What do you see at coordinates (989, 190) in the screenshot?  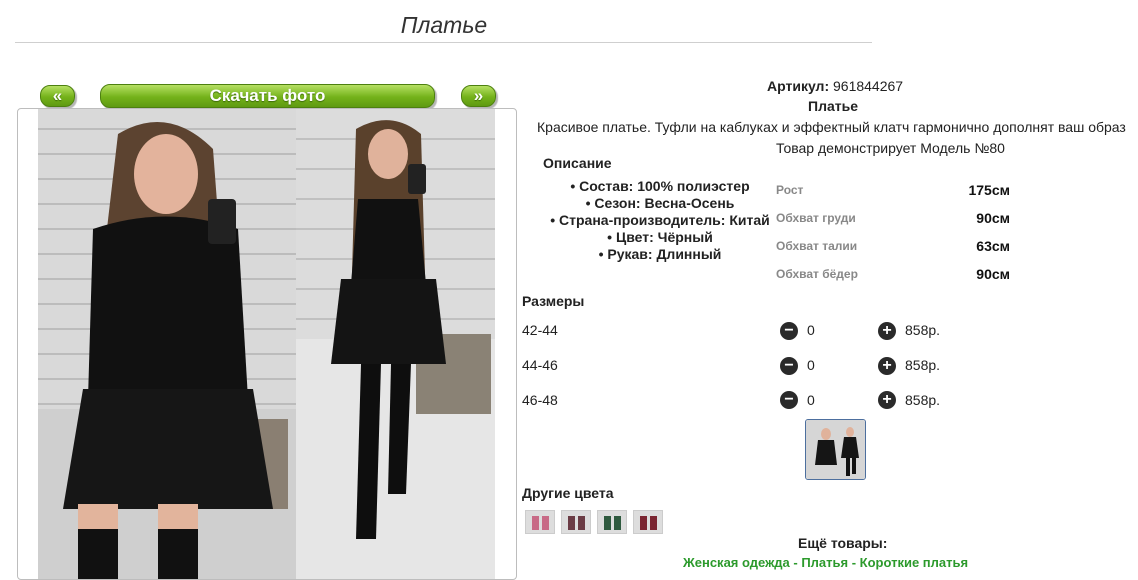 I see `measure-value: 175см` at bounding box center [989, 190].